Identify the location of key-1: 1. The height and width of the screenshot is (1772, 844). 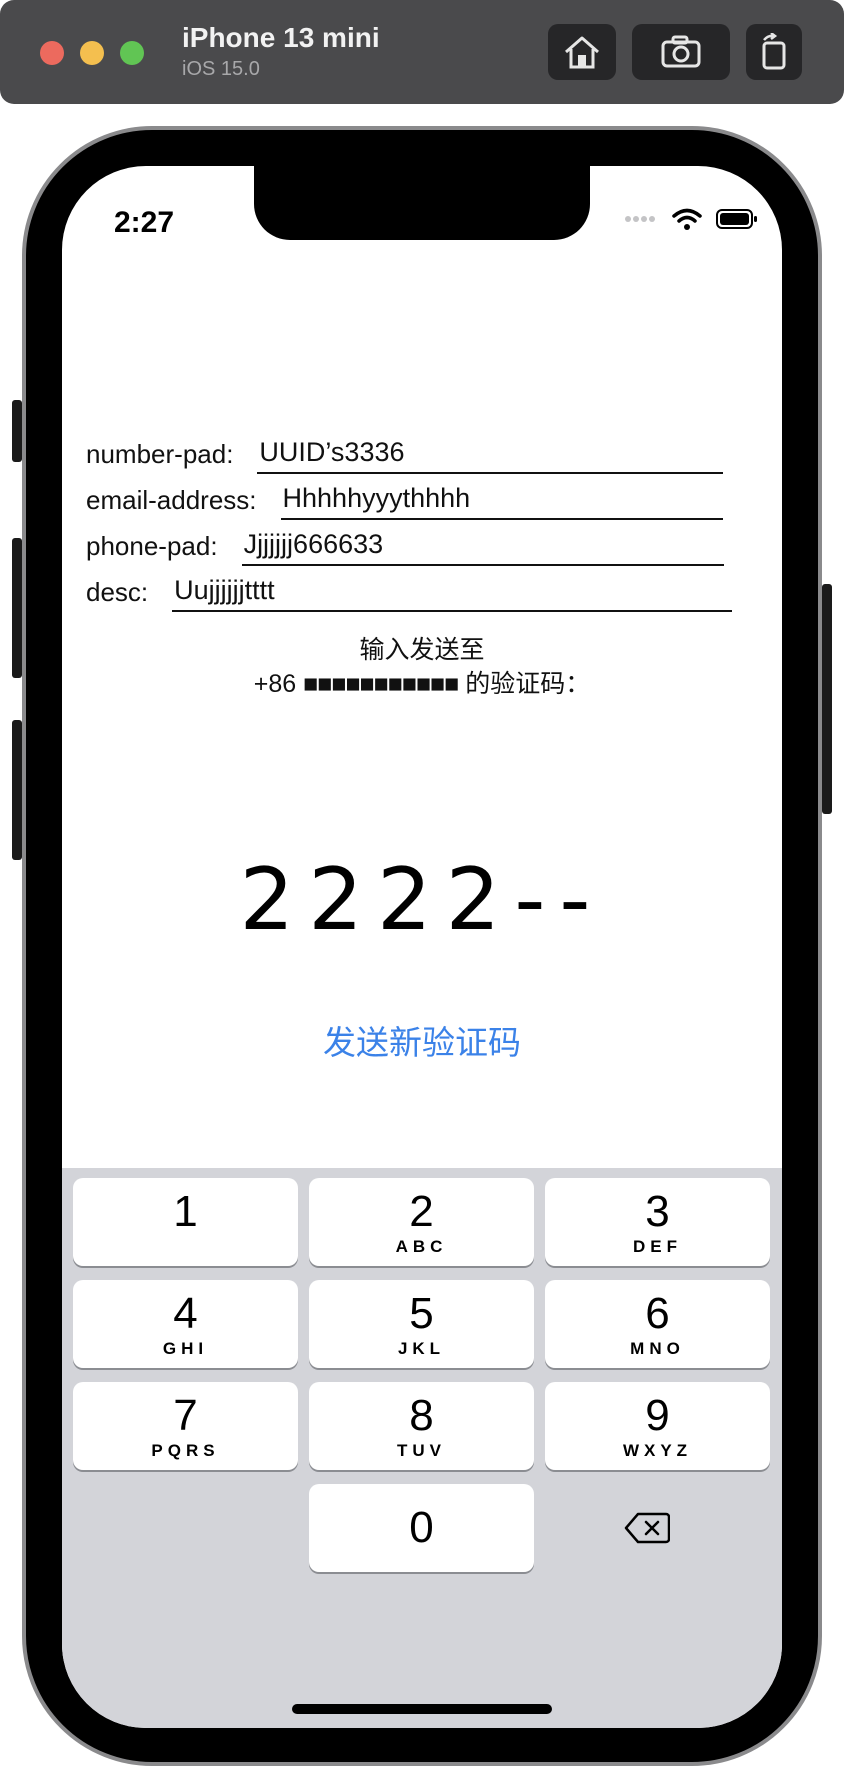
(185, 1222).